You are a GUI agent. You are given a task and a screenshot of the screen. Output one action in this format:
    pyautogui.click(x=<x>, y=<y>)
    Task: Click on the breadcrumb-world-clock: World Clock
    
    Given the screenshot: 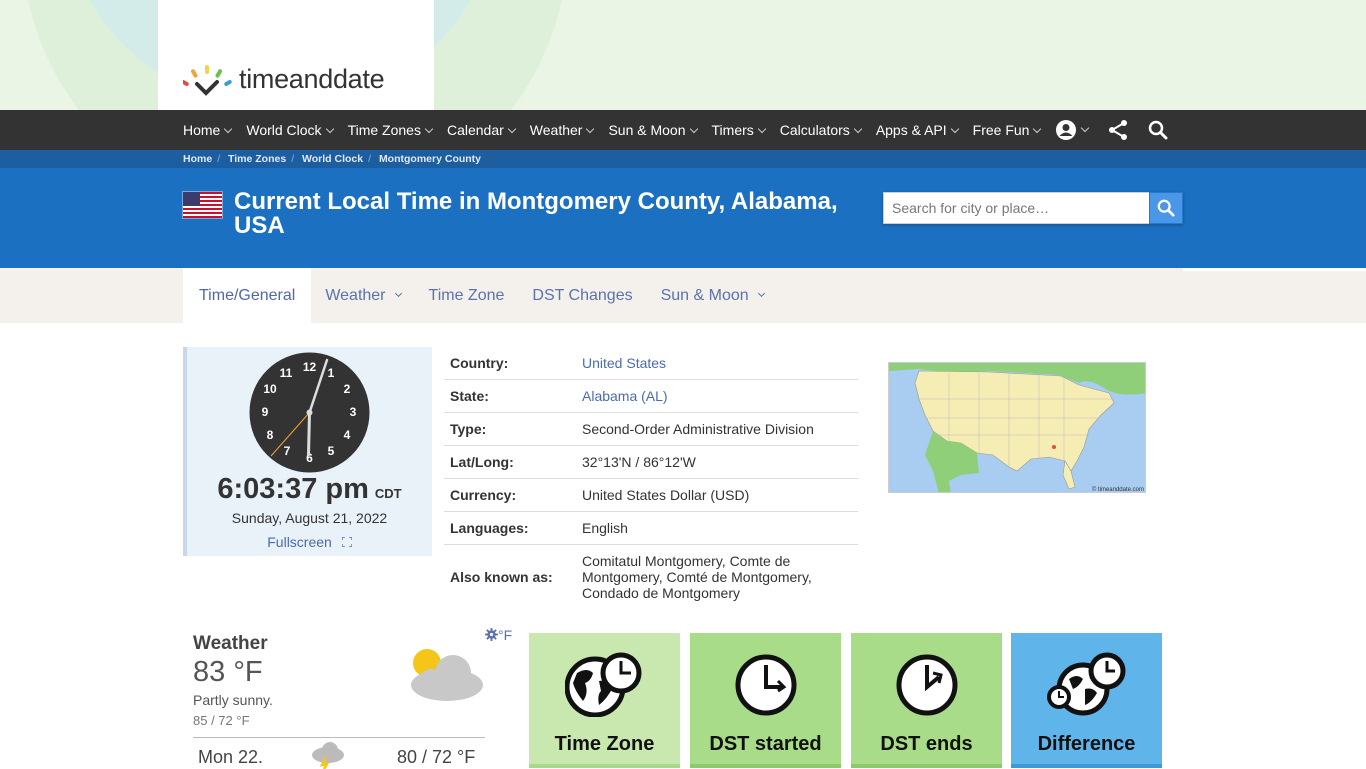 What is the action you would take?
    pyautogui.click(x=332, y=159)
    